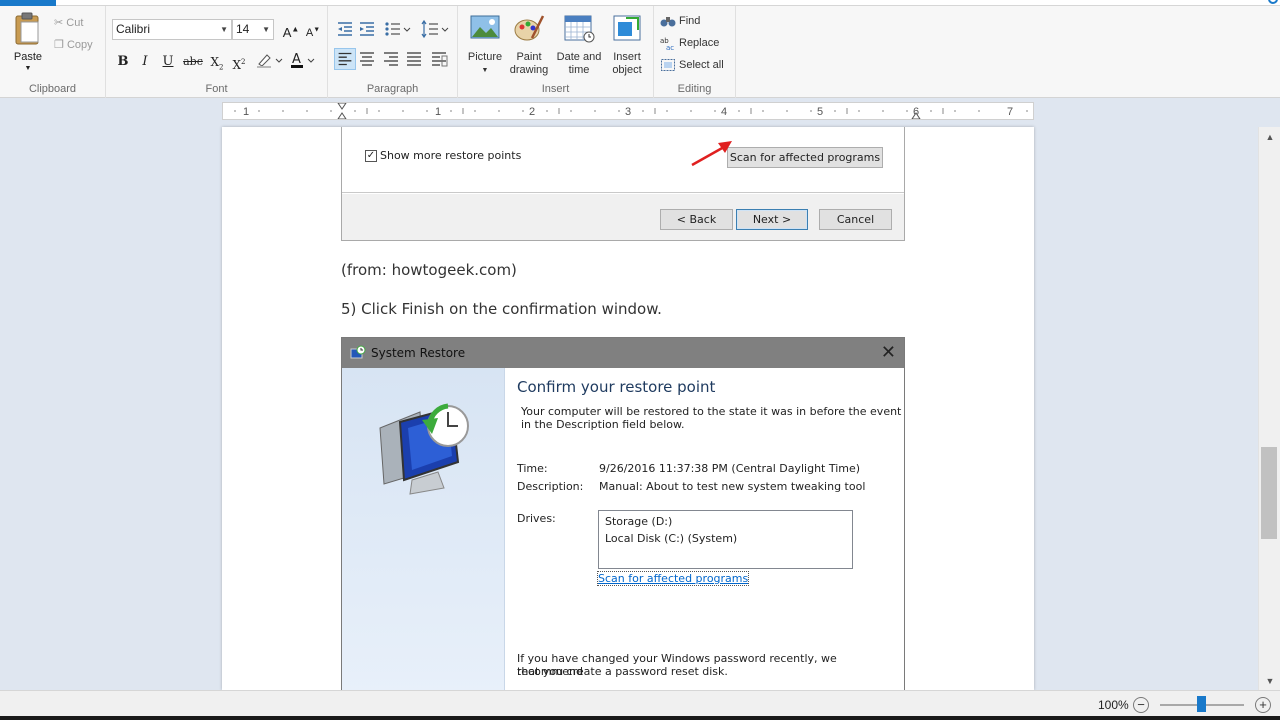 The height and width of the screenshot is (720, 1280). Describe the element at coordinates (75, 23) in the screenshot. I see `cut-label: Cut` at that location.